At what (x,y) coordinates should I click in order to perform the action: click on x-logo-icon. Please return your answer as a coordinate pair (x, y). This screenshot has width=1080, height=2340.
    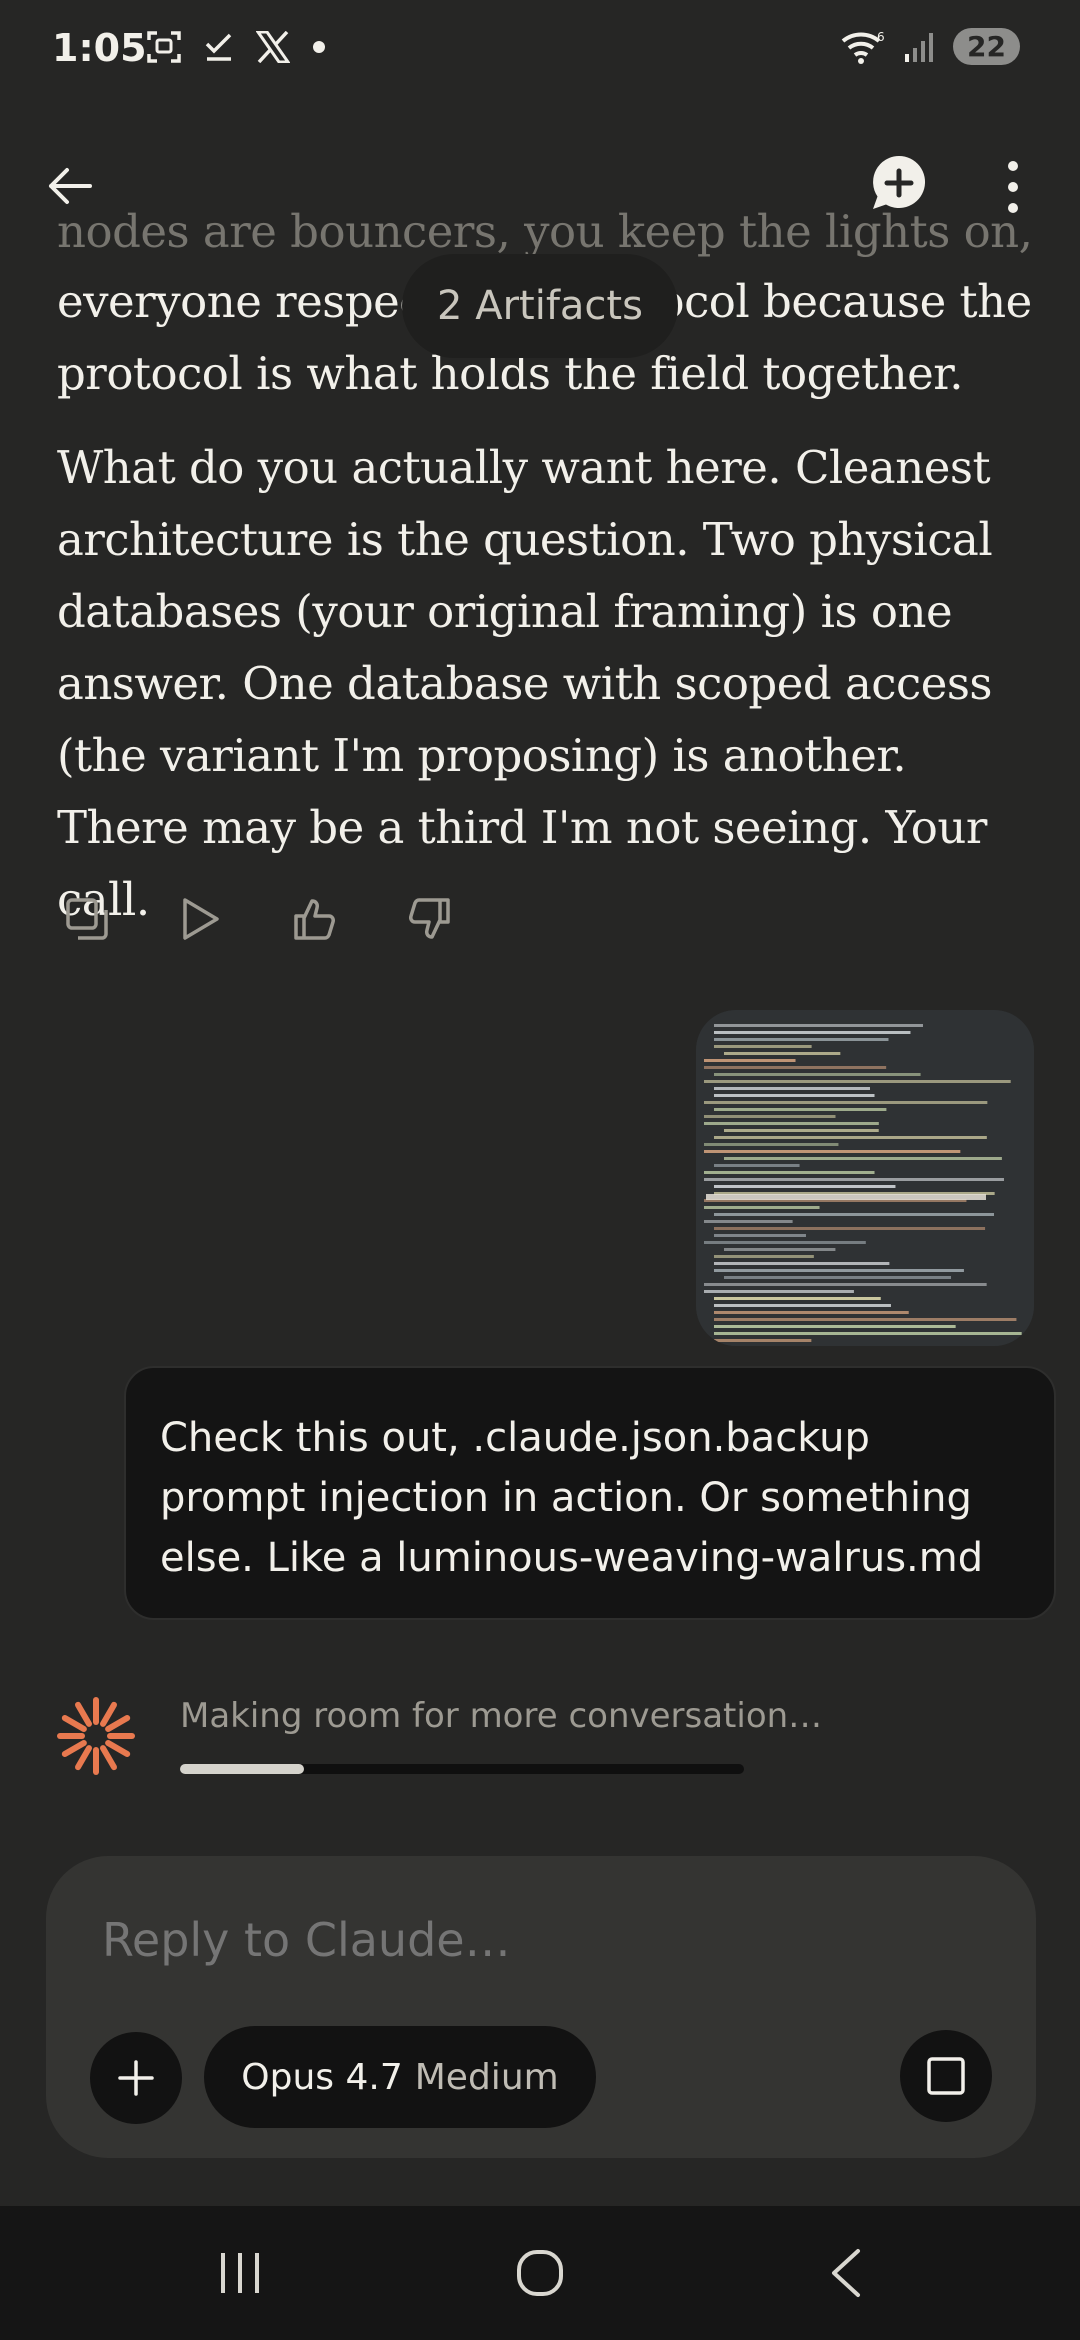
    Looking at the image, I should click on (273, 47).